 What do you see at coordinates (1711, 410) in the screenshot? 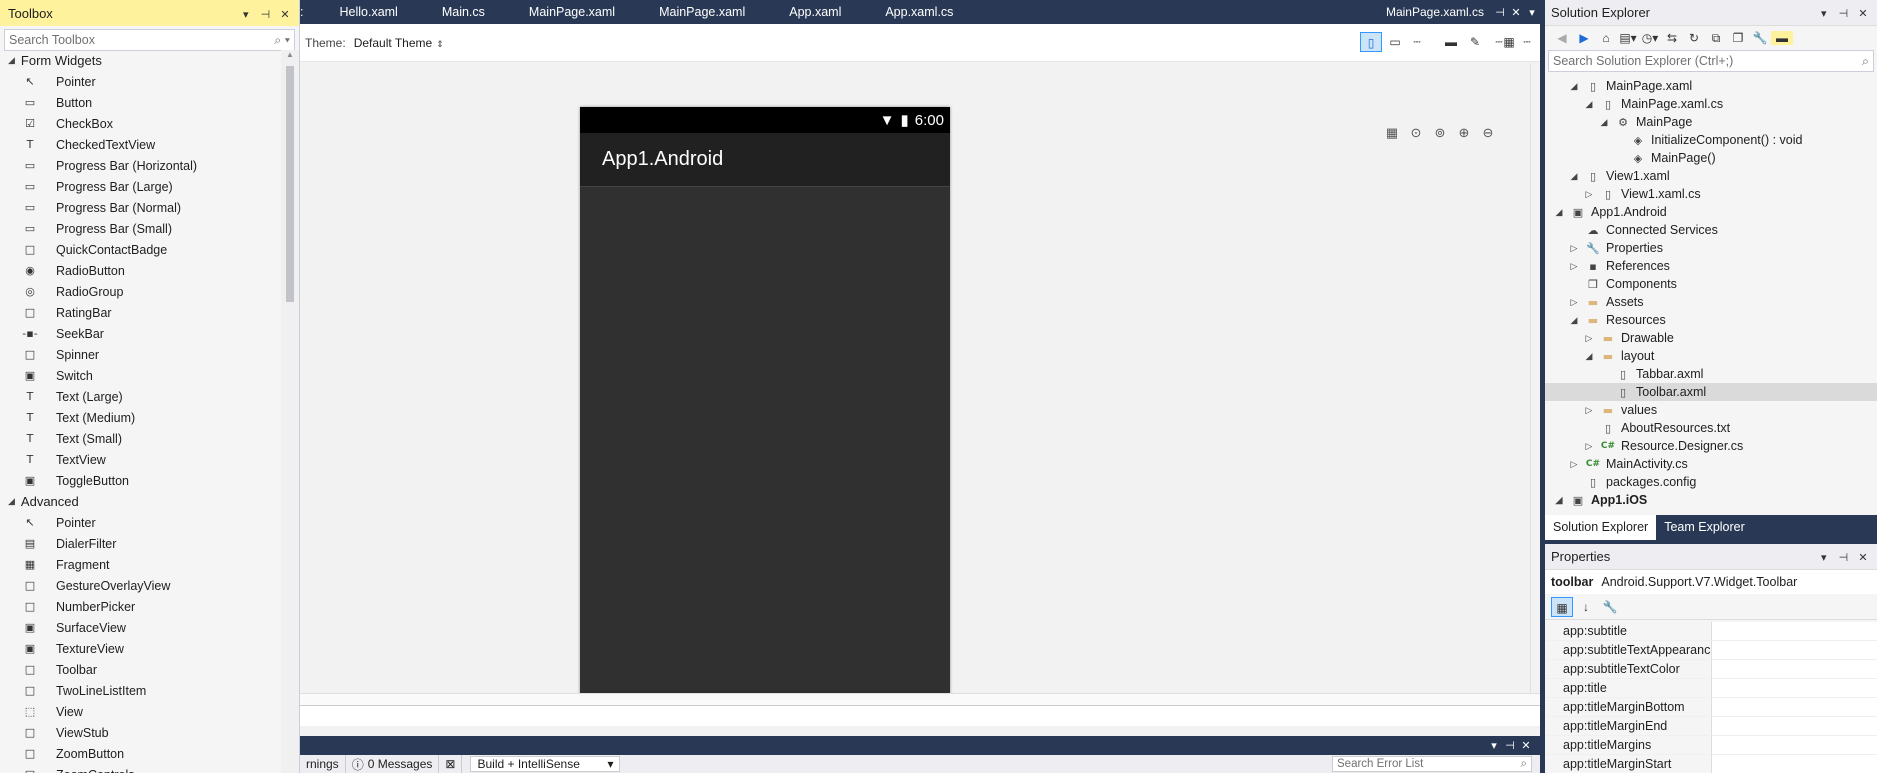
I see `tree-node: ▷ ▬ values` at bounding box center [1711, 410].